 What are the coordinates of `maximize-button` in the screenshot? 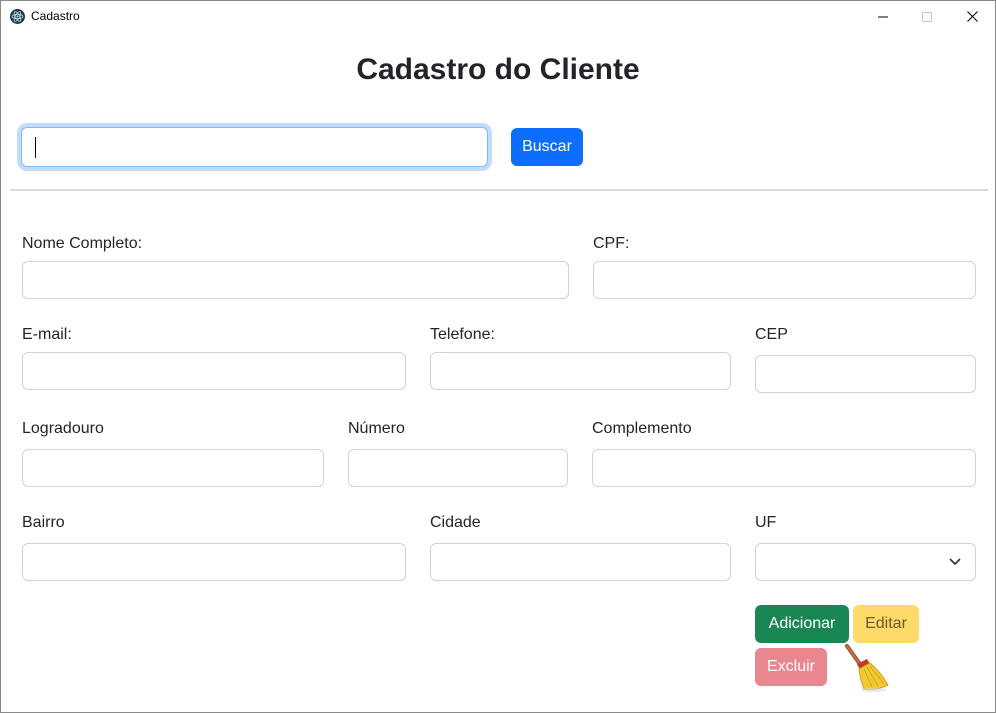 It's located at (927, 16).